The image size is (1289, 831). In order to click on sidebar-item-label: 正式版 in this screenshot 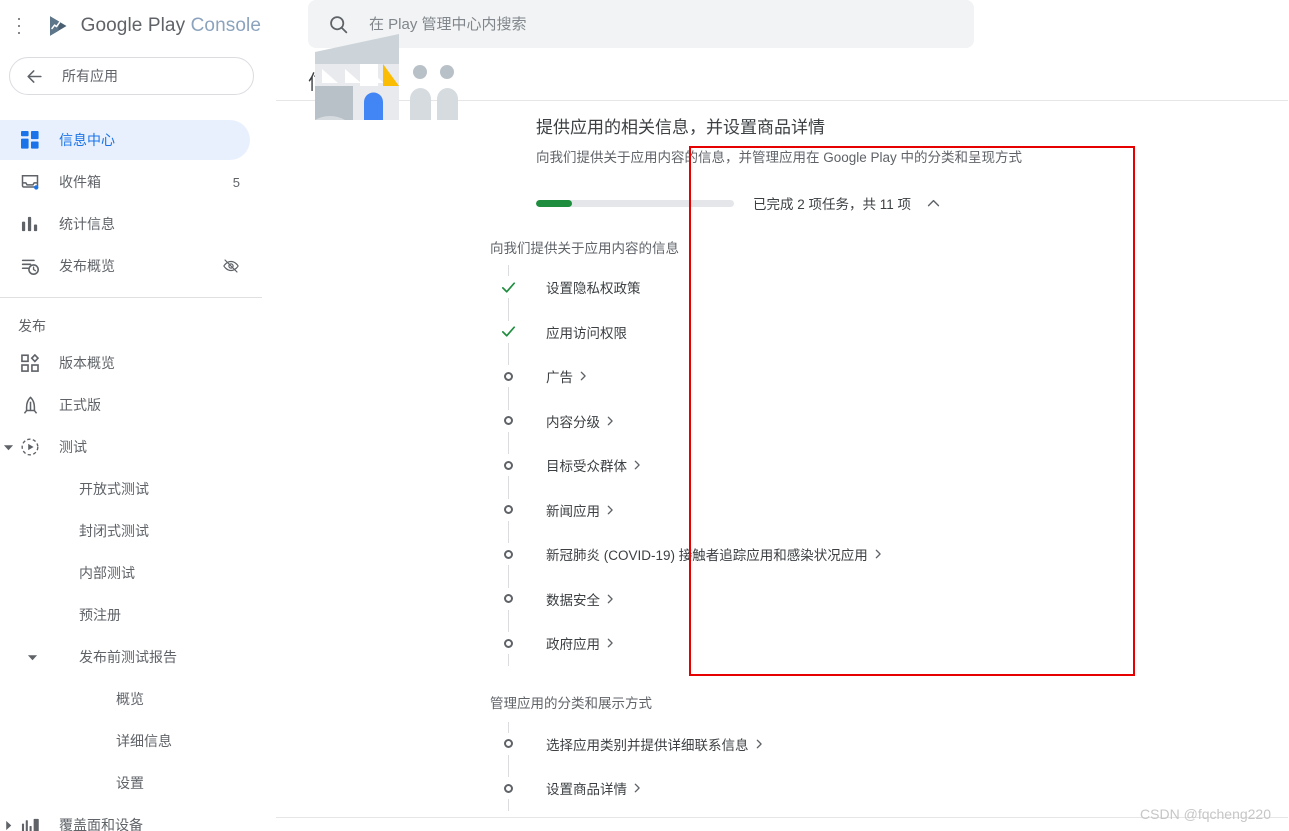, I will do `click(80, 405)`.